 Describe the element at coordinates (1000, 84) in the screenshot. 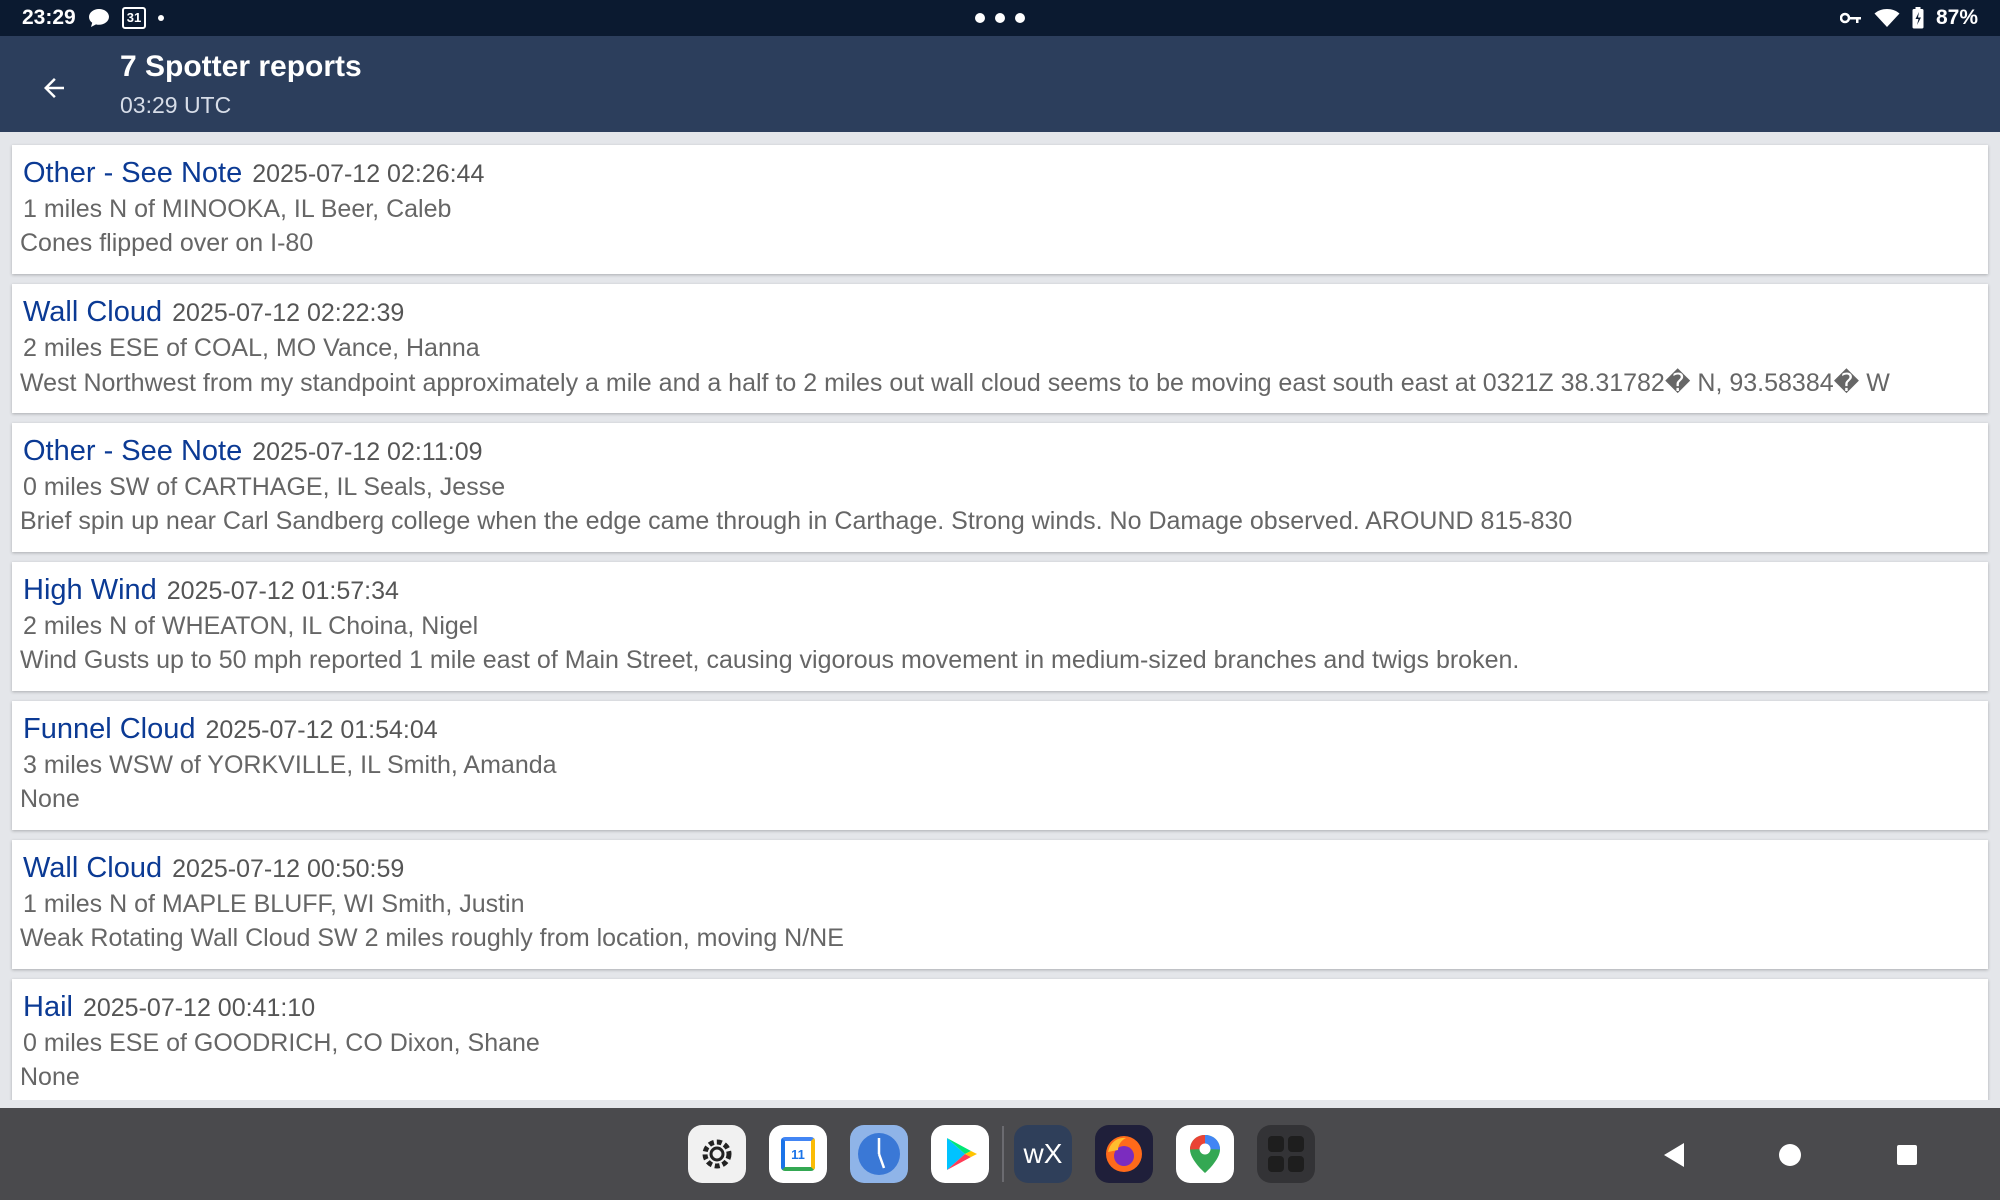

I see `app-toolbar: 7 Spotter reports 03:29 UTC` at that location.